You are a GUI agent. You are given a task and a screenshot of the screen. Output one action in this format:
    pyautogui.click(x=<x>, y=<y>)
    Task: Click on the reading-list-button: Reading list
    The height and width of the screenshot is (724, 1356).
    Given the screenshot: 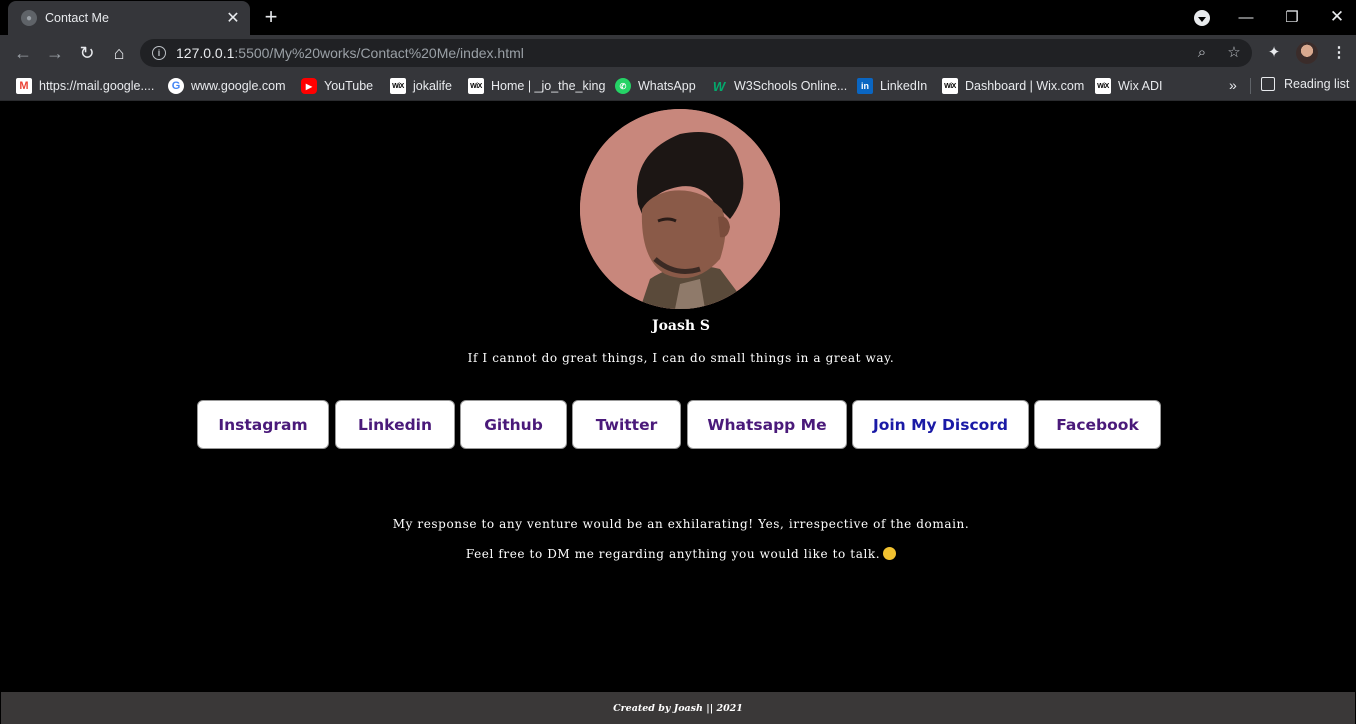 What is the action you would take?
    pyautogui.click(x=1305, y=84)
    